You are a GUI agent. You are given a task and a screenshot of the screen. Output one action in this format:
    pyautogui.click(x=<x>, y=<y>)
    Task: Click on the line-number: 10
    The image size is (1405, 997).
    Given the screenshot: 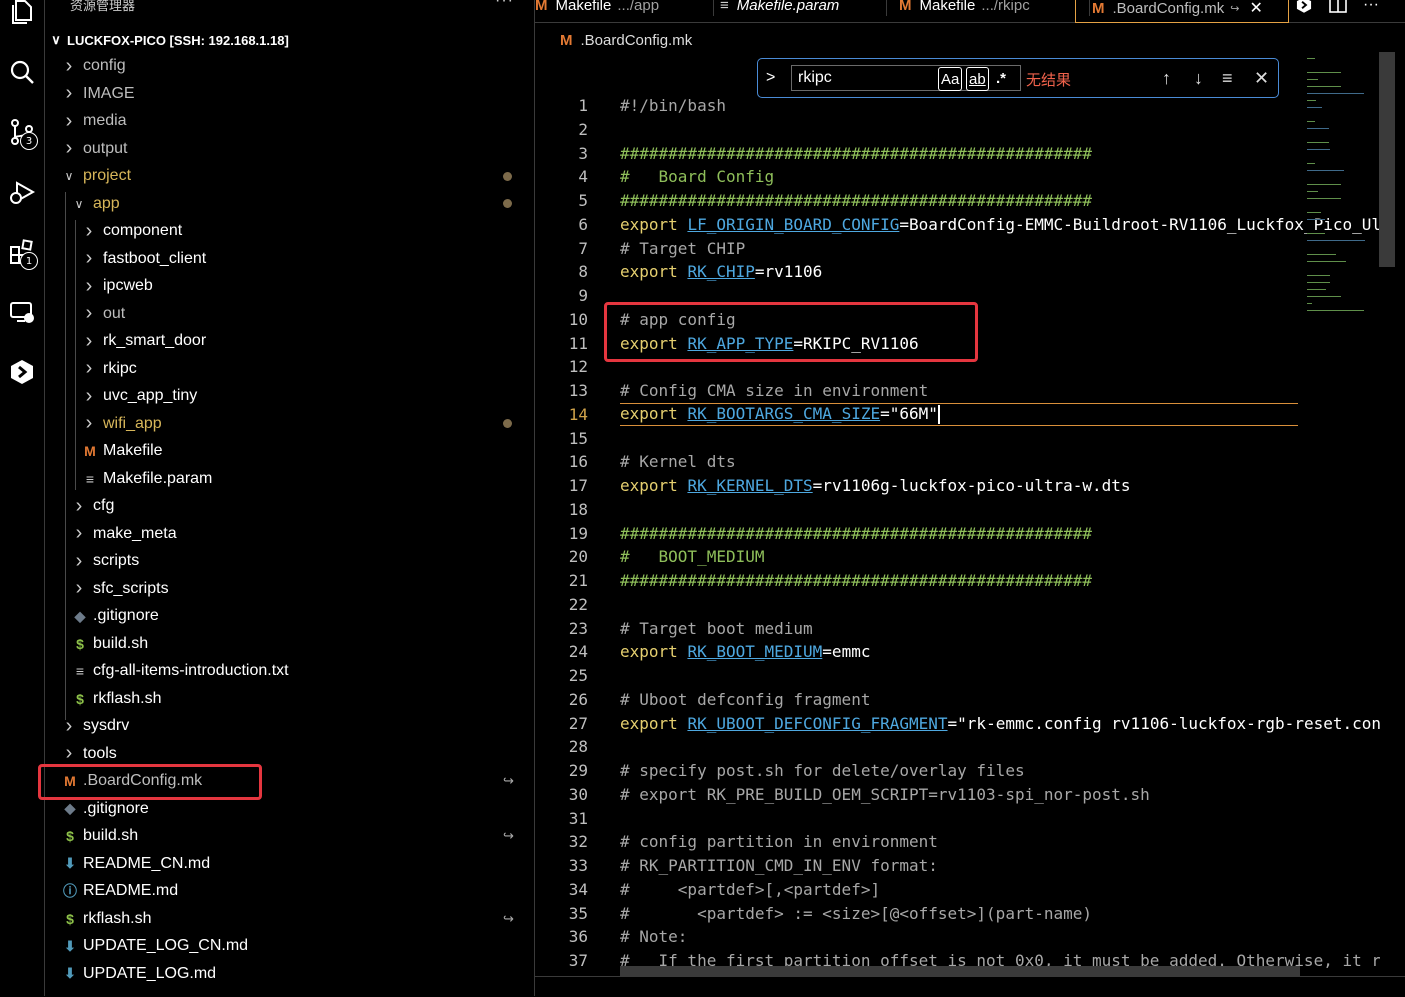 What is the action you would take?
    pyautogui.click(x=578, y=319)
    